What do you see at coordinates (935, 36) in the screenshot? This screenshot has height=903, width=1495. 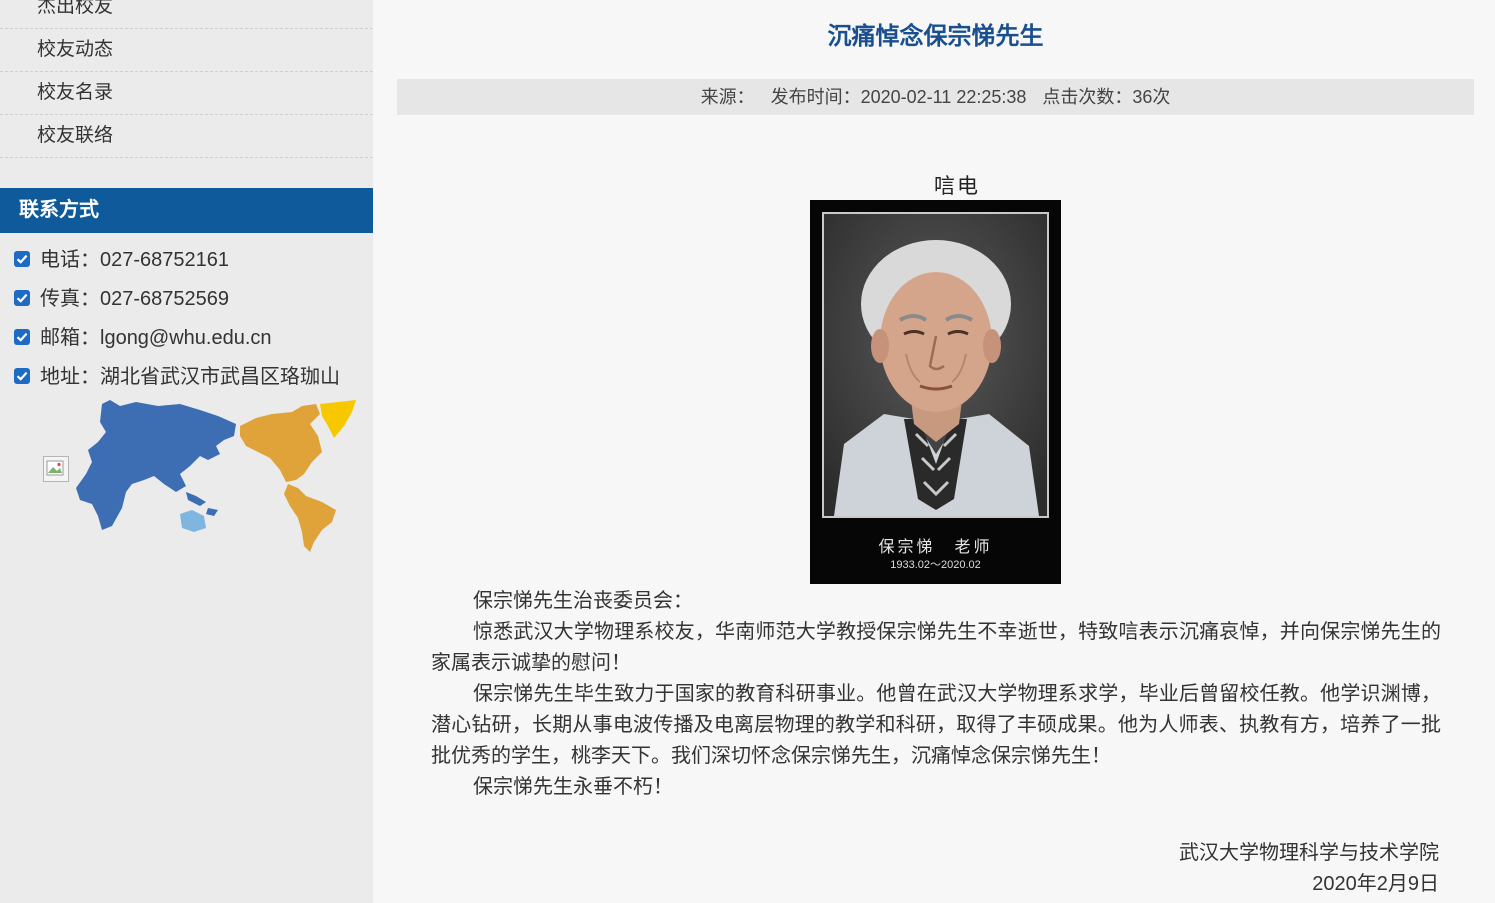 I see `article-title: 沉痛悼念保宗悌先生` at bounding box center [935, 36].